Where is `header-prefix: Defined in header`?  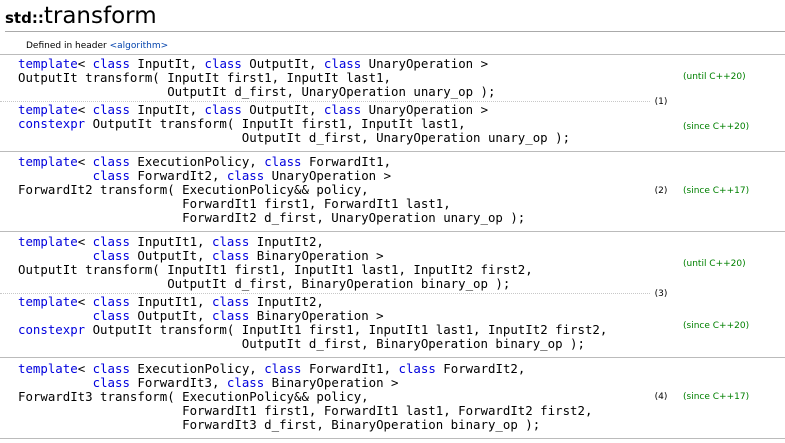 header-prefix: Defined in header is located at coordinates (66, 46).